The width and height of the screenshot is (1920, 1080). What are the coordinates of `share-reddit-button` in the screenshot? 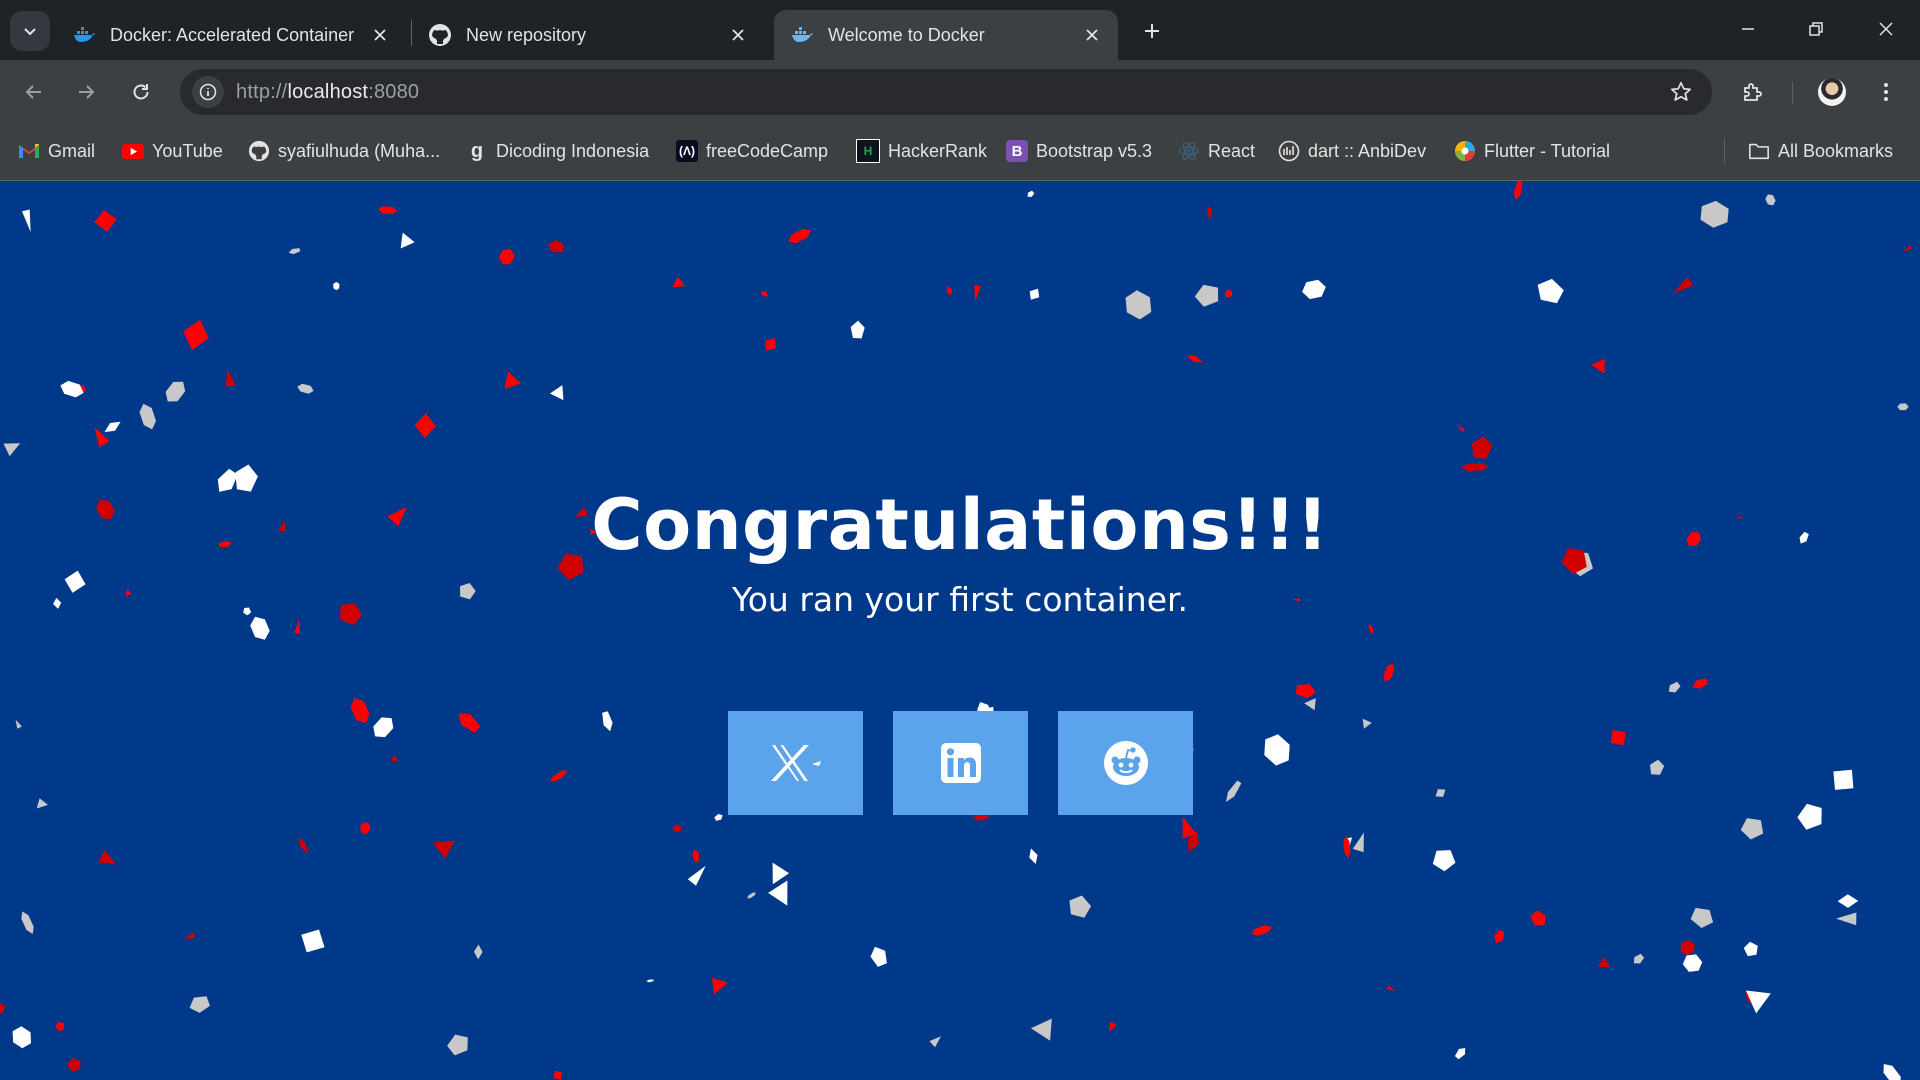 It's located at (1125, 763).